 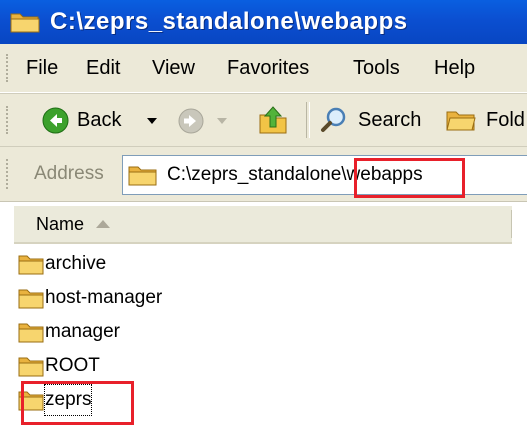 I want to click on search-button: Search, so click(x=375, y=120).